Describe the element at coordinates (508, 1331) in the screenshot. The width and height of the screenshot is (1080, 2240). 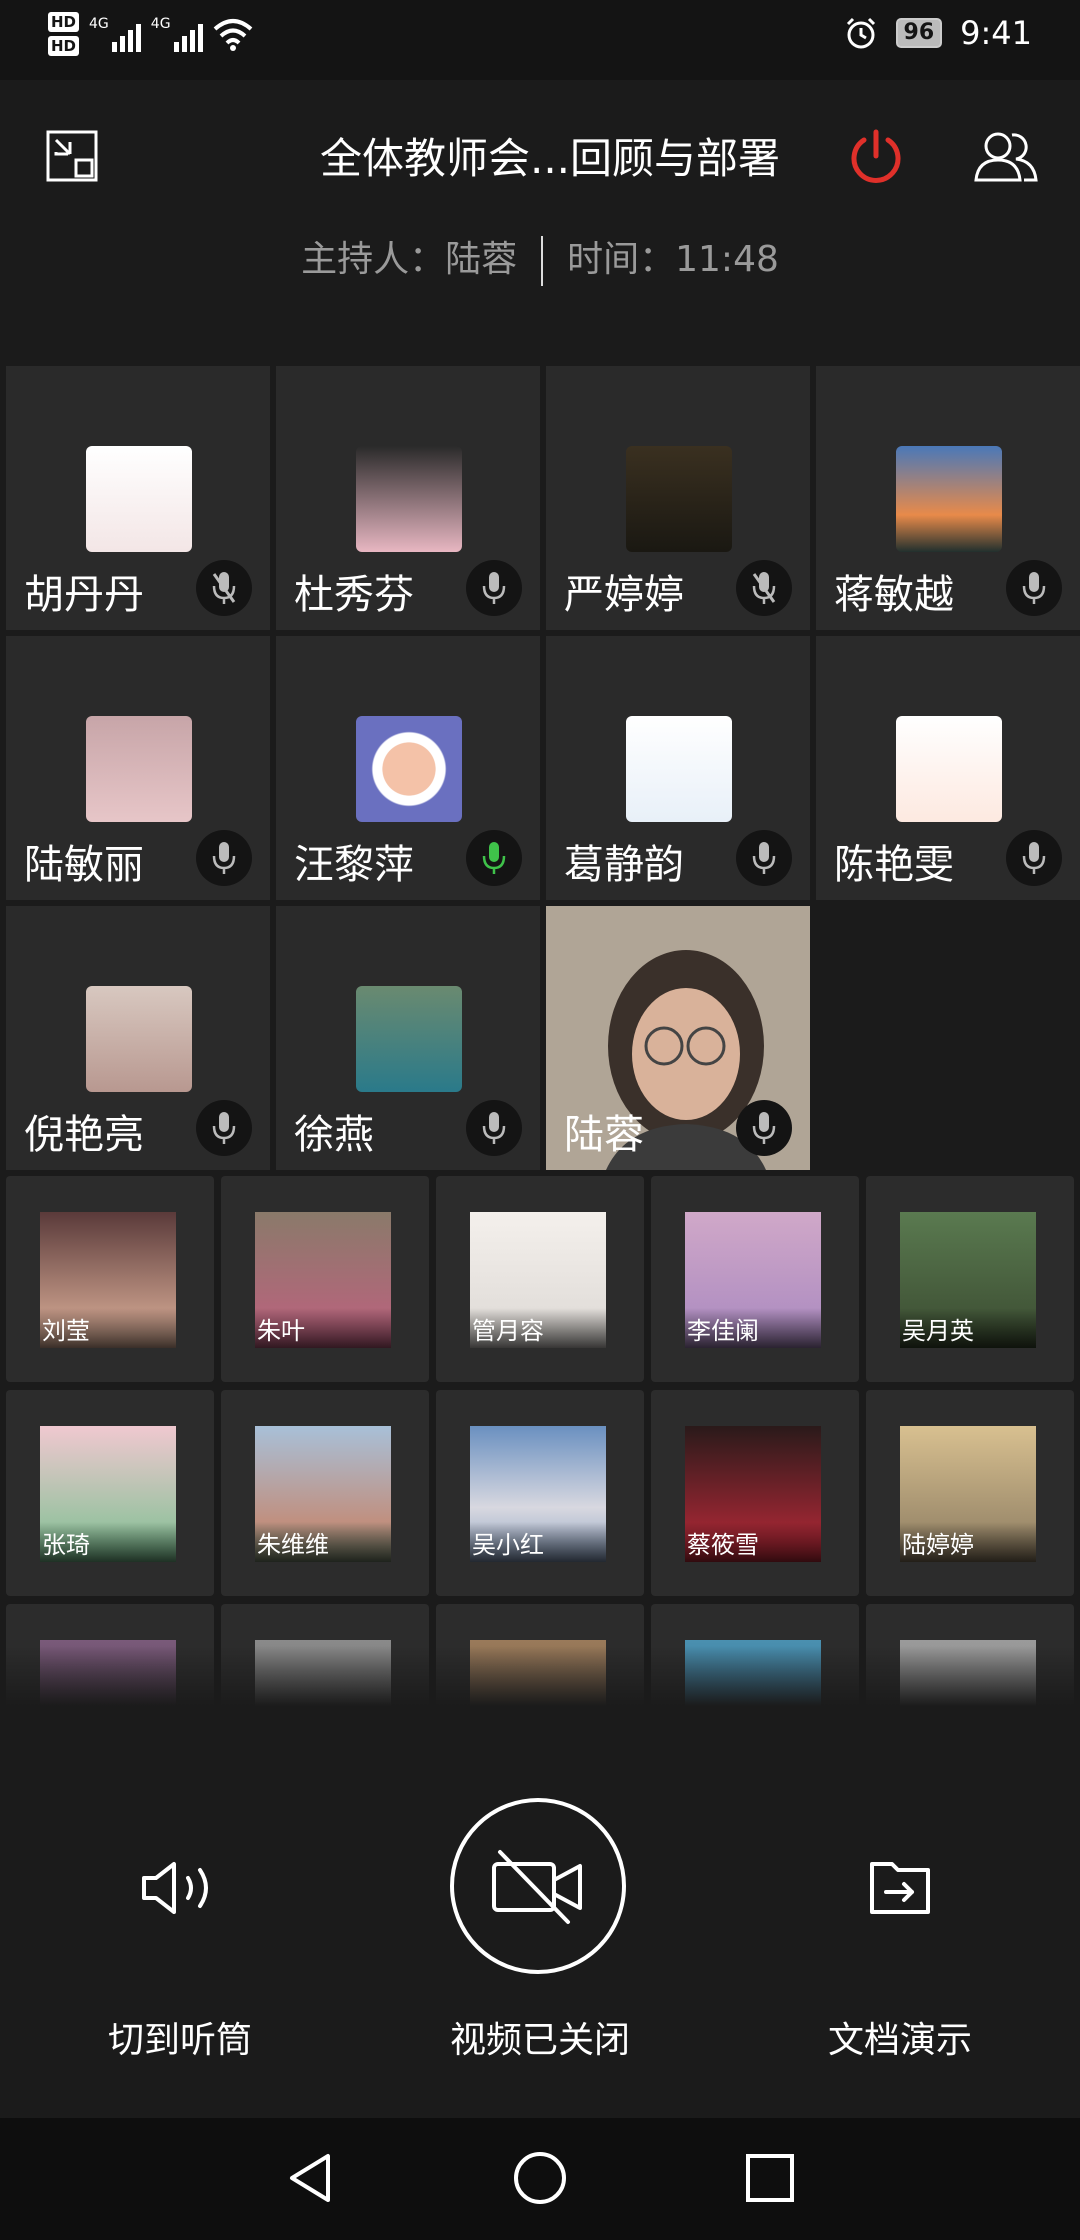
I see `thumbnail-name: 管月容` at that location.